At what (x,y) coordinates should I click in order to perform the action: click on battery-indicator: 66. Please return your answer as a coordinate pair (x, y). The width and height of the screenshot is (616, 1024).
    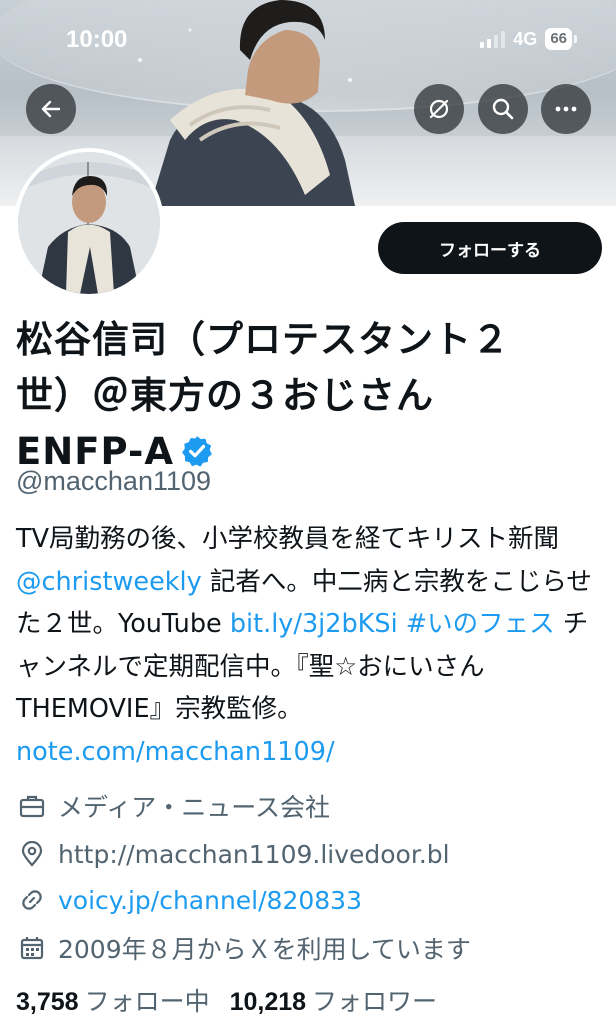
    Looking at the image, I should click on (561, 39).